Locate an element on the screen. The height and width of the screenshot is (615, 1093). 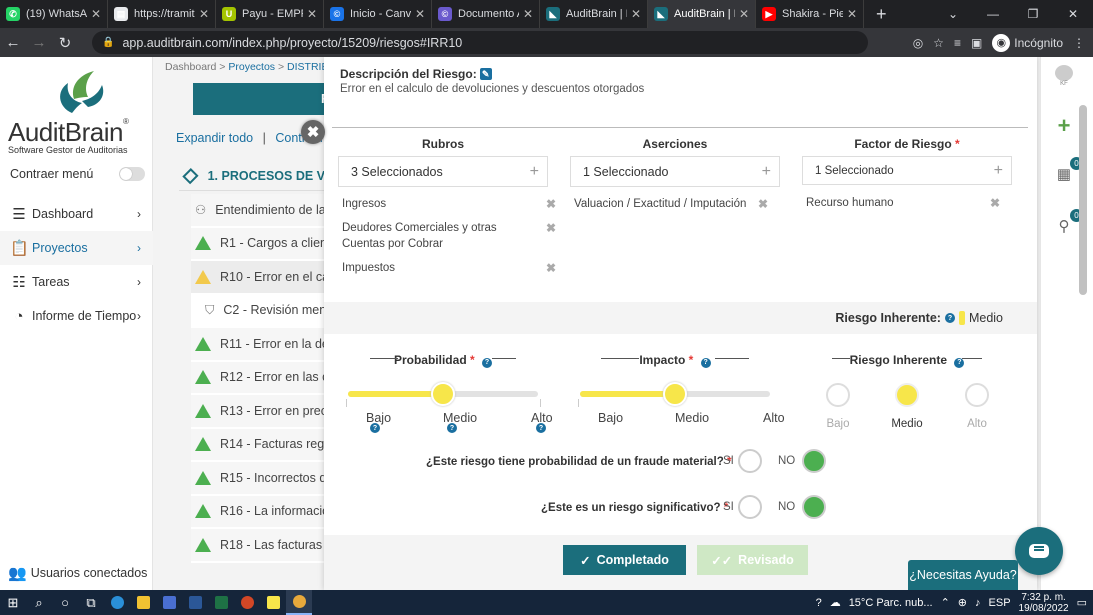
browser-tab: ▤ https://tramit ✕ is located at coordinates (162, 14).